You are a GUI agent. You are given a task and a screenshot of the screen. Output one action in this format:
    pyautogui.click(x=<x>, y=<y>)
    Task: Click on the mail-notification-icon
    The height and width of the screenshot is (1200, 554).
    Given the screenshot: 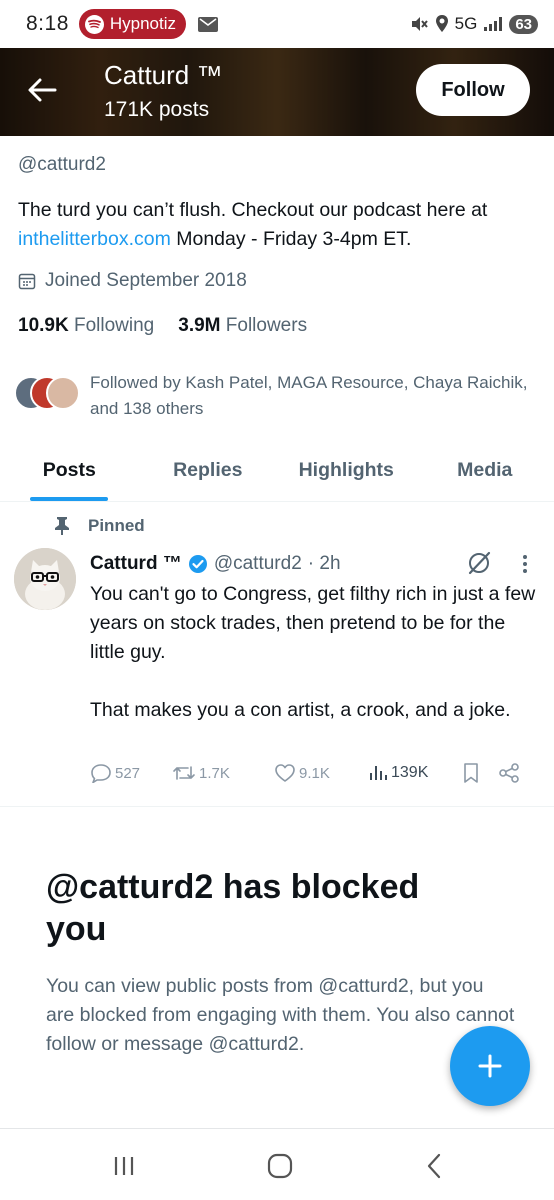 What is the action you would take?
    pyautogui.click(x=208, y=24)
    